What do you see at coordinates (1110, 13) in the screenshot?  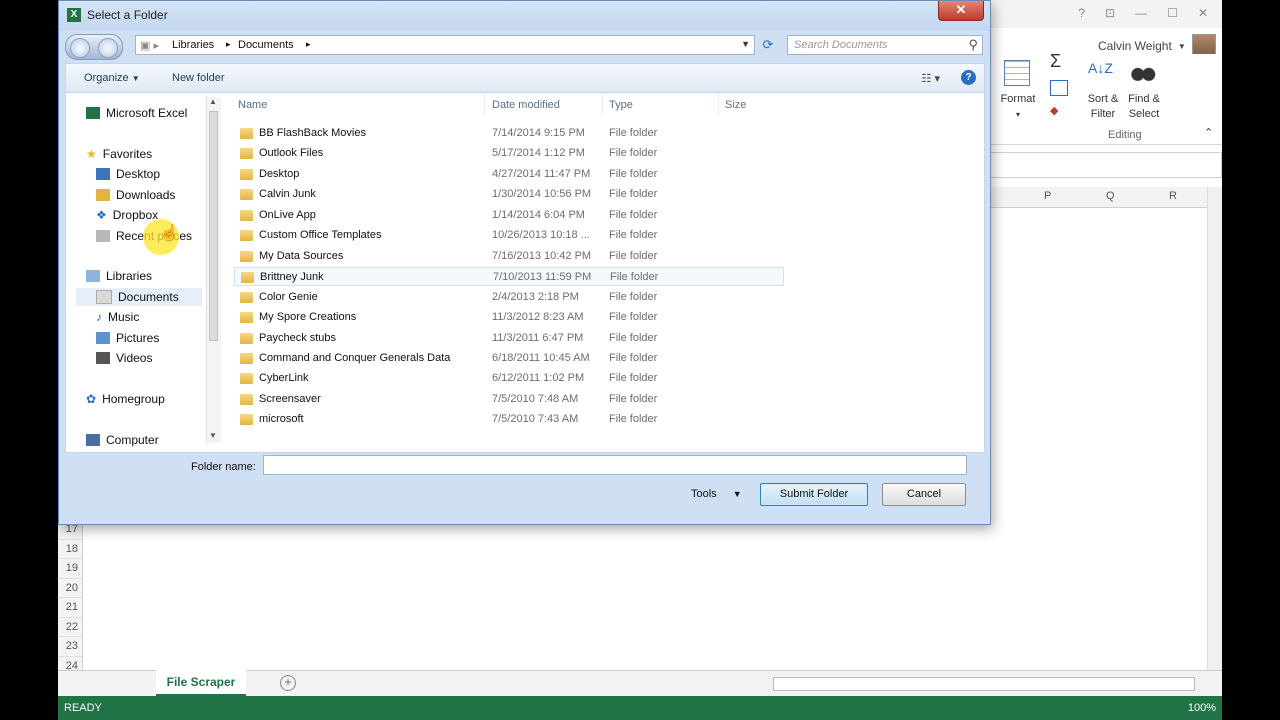 I see `ribbon-display-icon: ⊡` at bounding box center [1110, 13].